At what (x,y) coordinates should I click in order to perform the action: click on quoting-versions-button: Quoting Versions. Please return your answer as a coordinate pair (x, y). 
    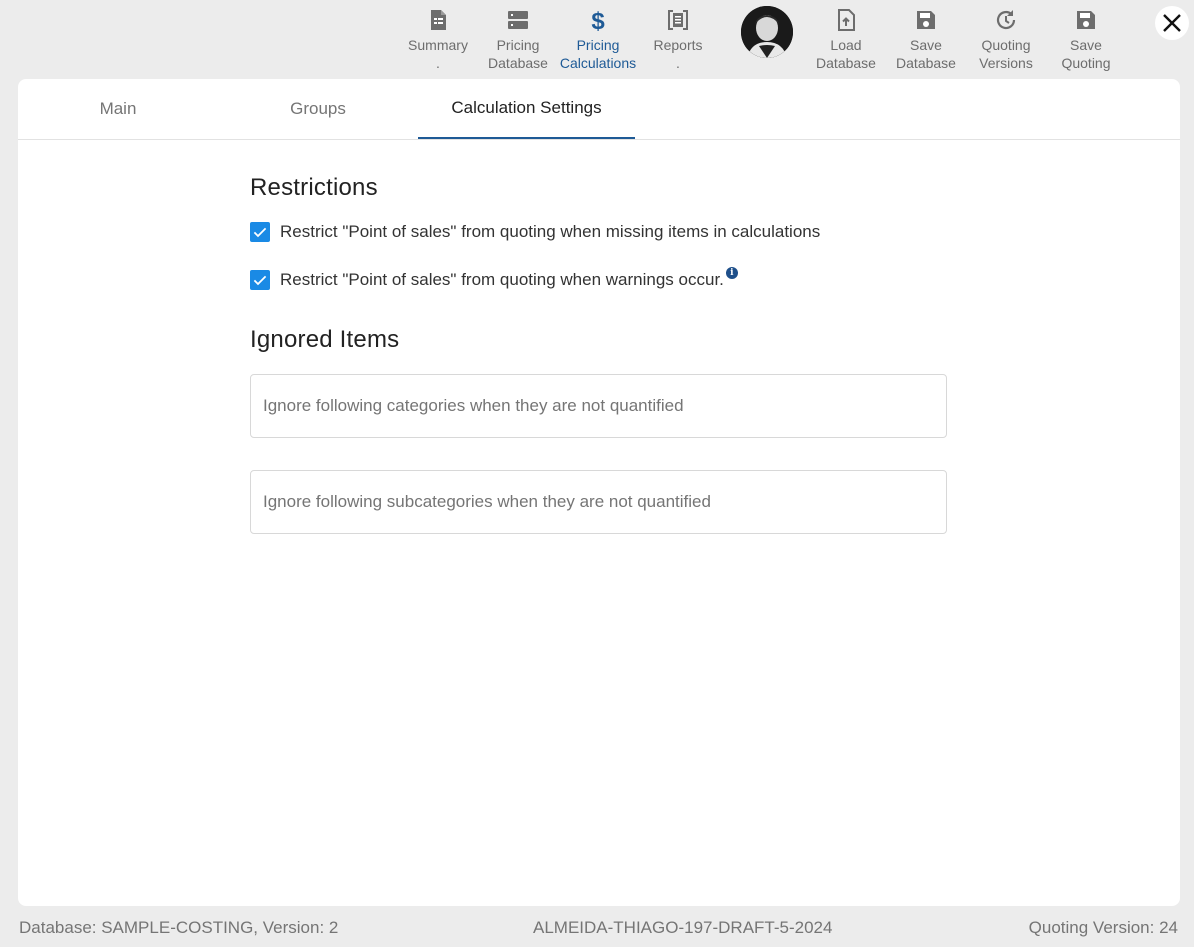
    Looking at the image, I should click on (1006, 39).